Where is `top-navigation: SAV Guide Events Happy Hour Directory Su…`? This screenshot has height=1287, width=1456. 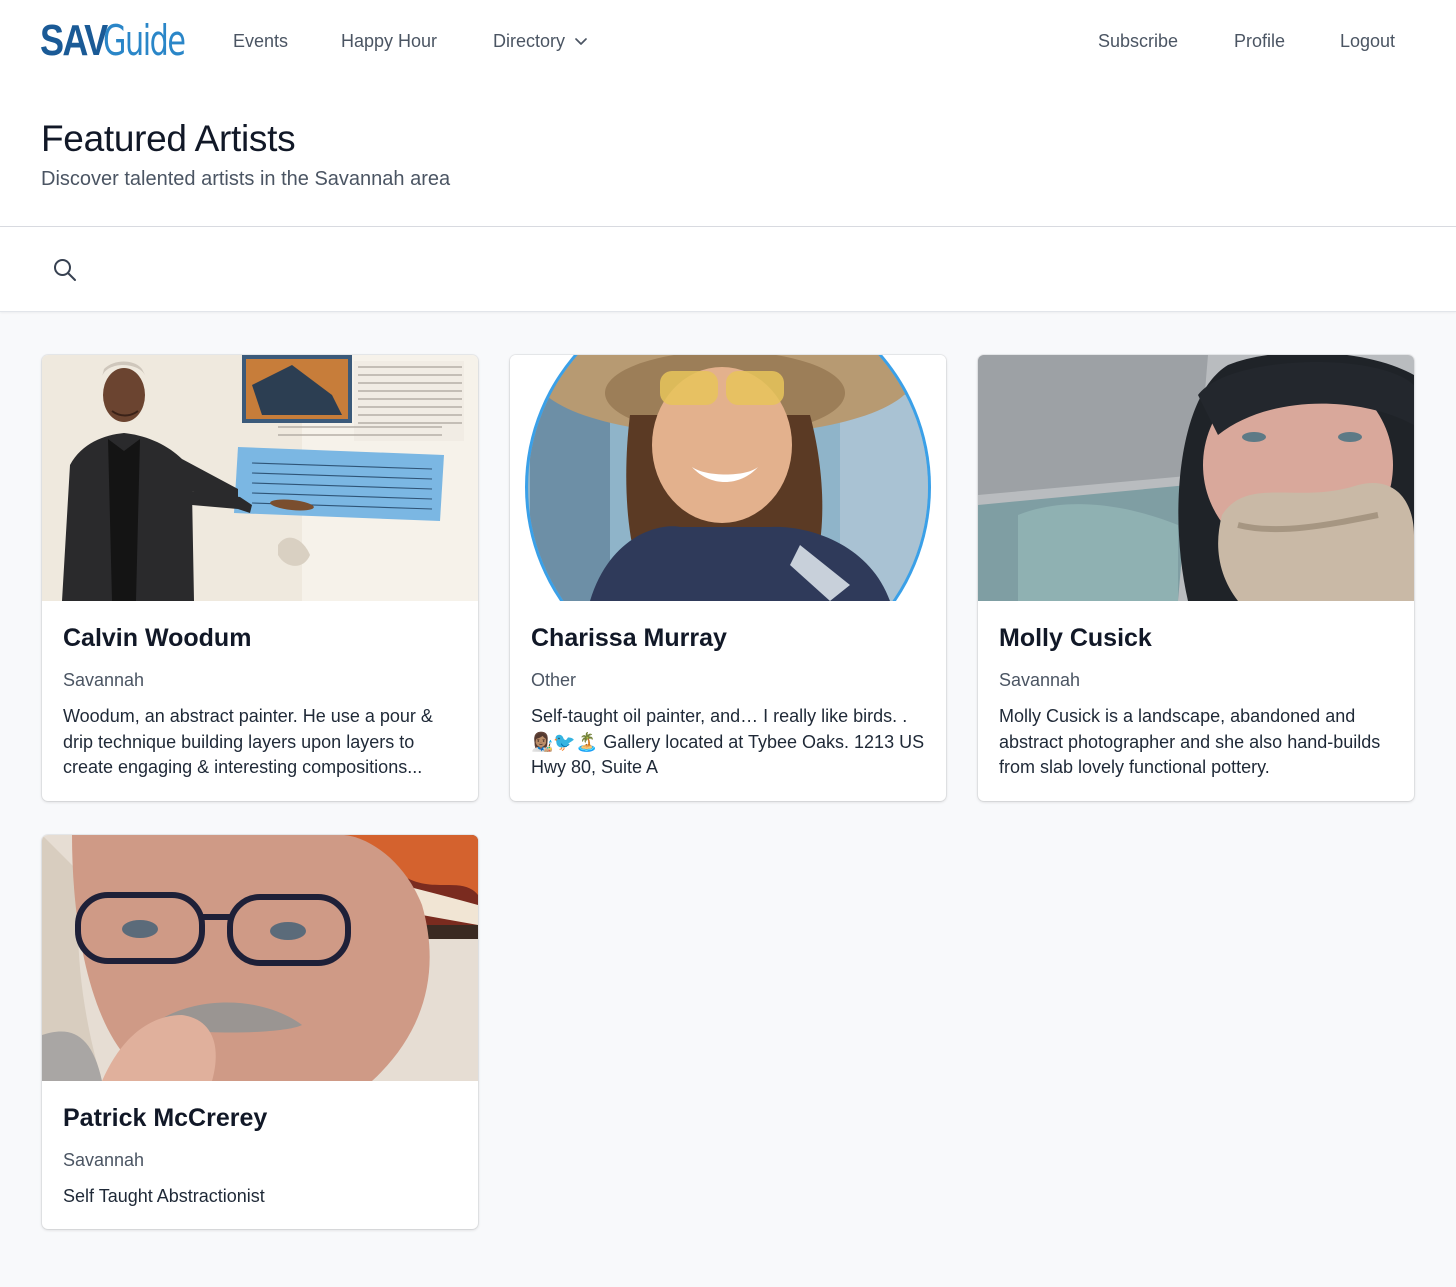
top-navigation: SAV Guide Events Happy Hour Directory Su… is located at coordinates (728, 41).